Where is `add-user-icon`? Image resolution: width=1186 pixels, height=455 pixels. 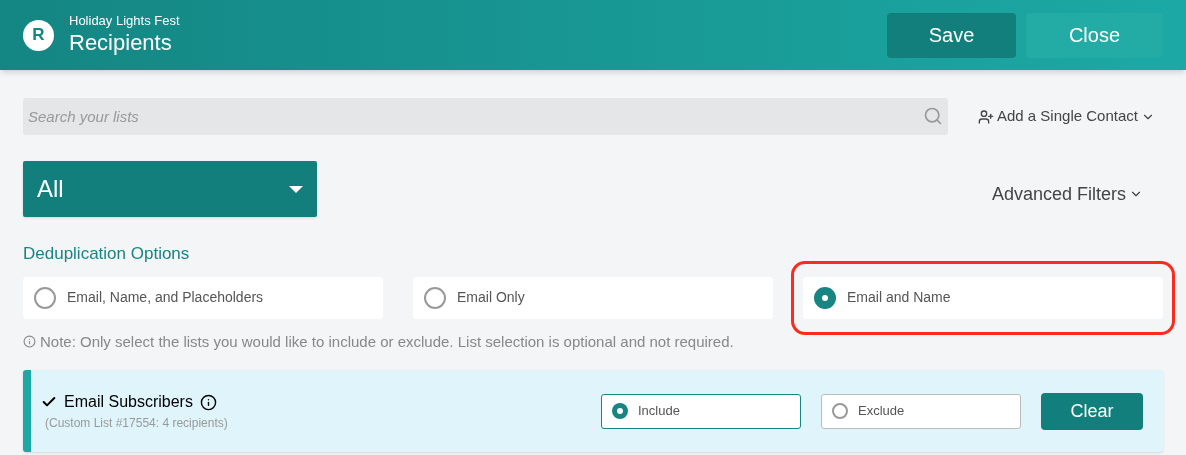 add-user-icon is located at coordinates (986, 116).